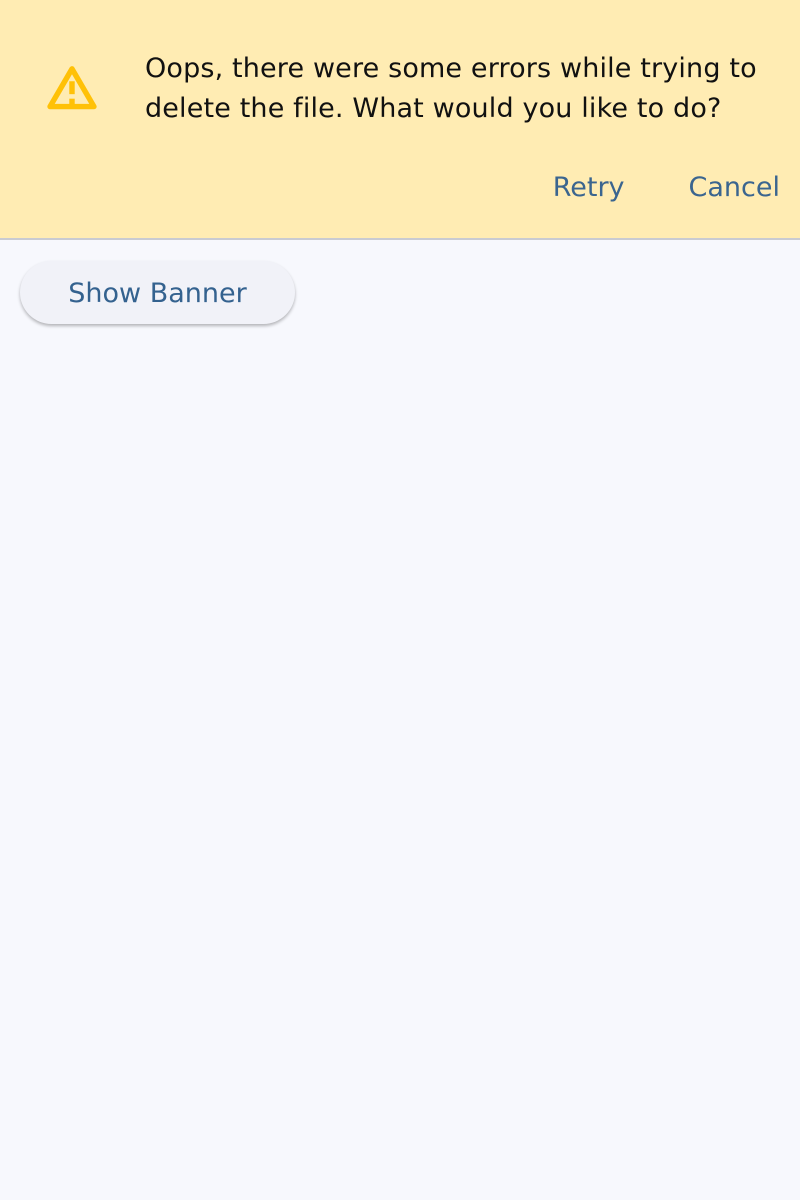 This screenshot has height=1200, width=800. Describe the element at coordinates (72, 88) in the screenshot. I see `warning-icon` at that location.